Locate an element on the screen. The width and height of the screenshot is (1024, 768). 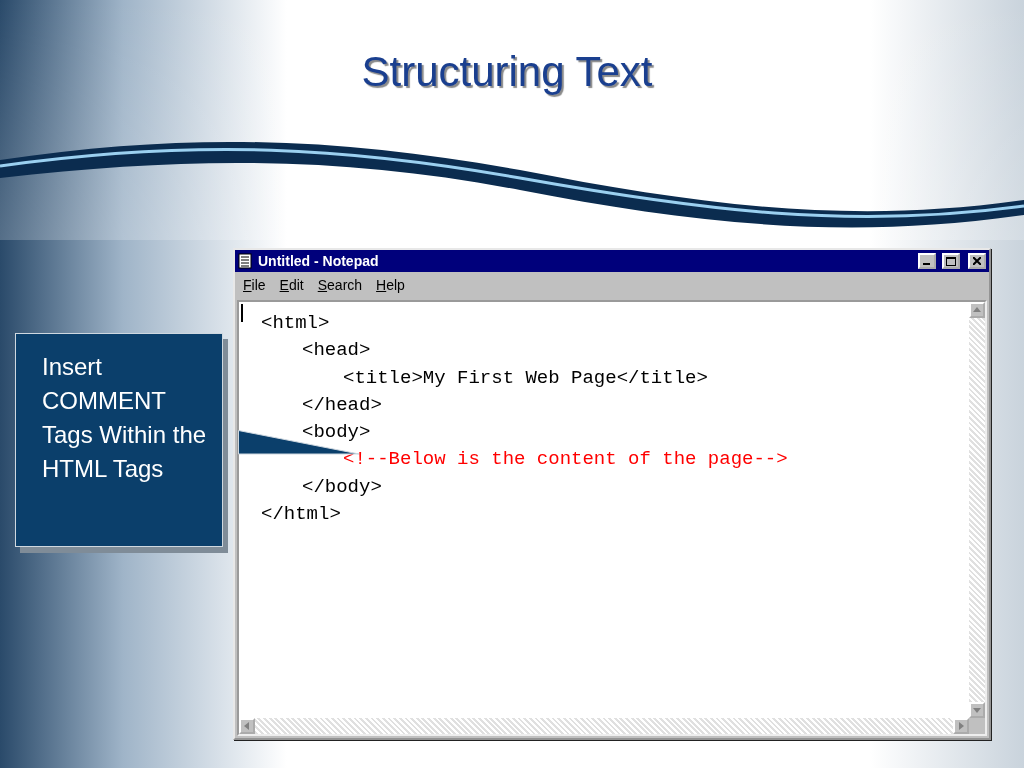
code-line: </html> is located at coordinates (301, 515).